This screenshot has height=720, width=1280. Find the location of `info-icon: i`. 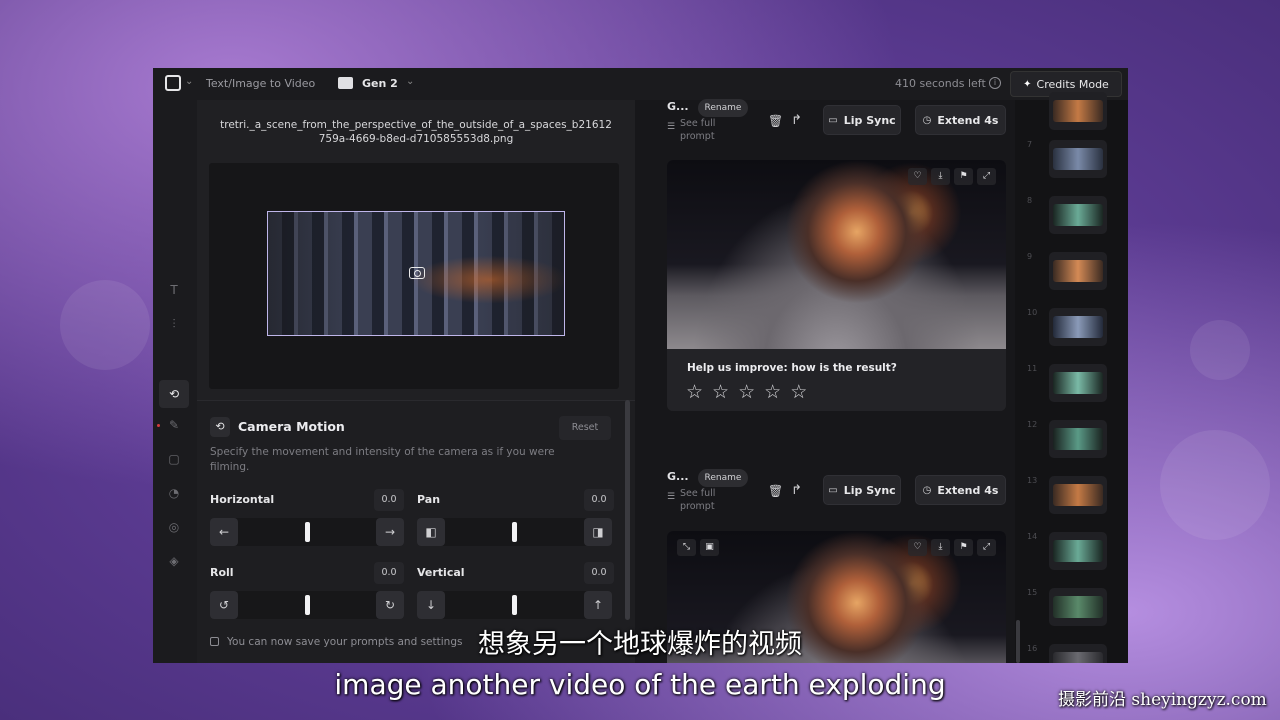

info-icon: i is located at coordinates (995, 83).